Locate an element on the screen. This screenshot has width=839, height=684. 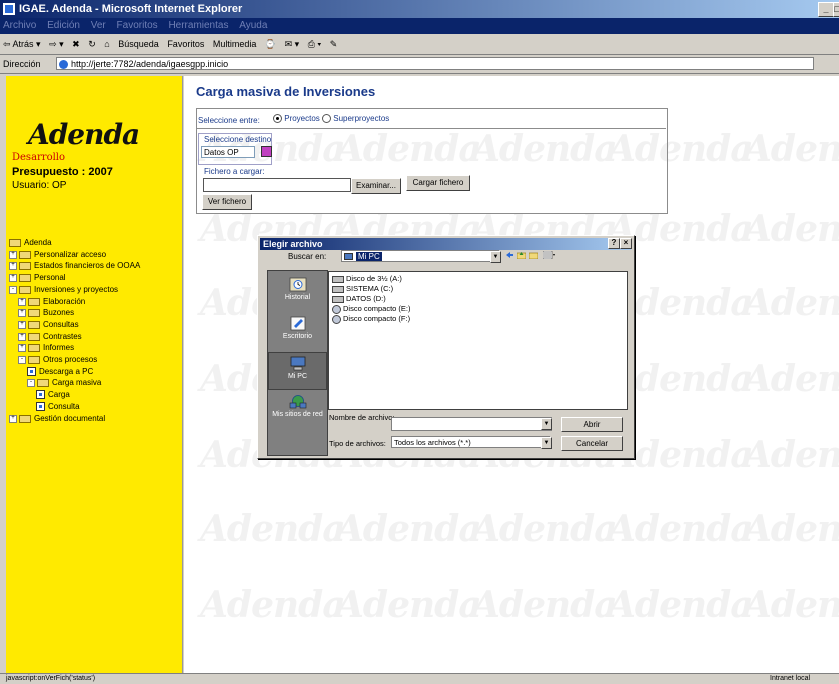
history-button: ⌚ is located at coordinates (270, 44).